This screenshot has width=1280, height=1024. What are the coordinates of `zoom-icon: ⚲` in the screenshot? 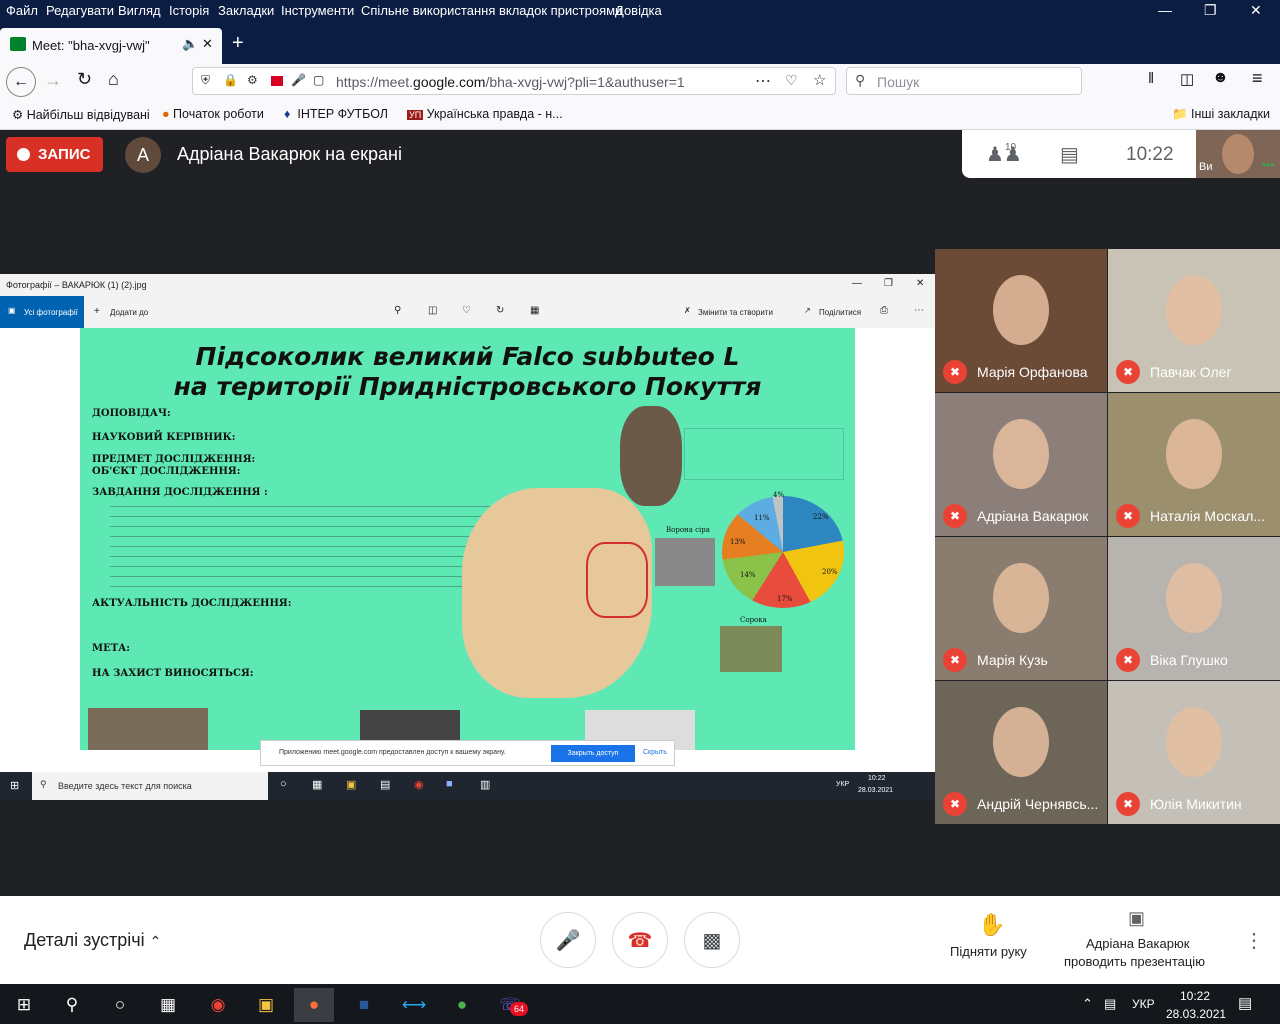 It's located at (397, 310).